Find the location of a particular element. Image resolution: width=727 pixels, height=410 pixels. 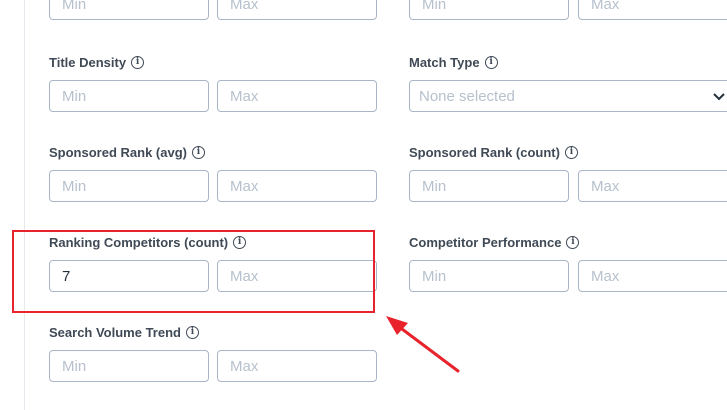

competitor-performance-label: Competitor Performance i is located at coordinates (494, 242).